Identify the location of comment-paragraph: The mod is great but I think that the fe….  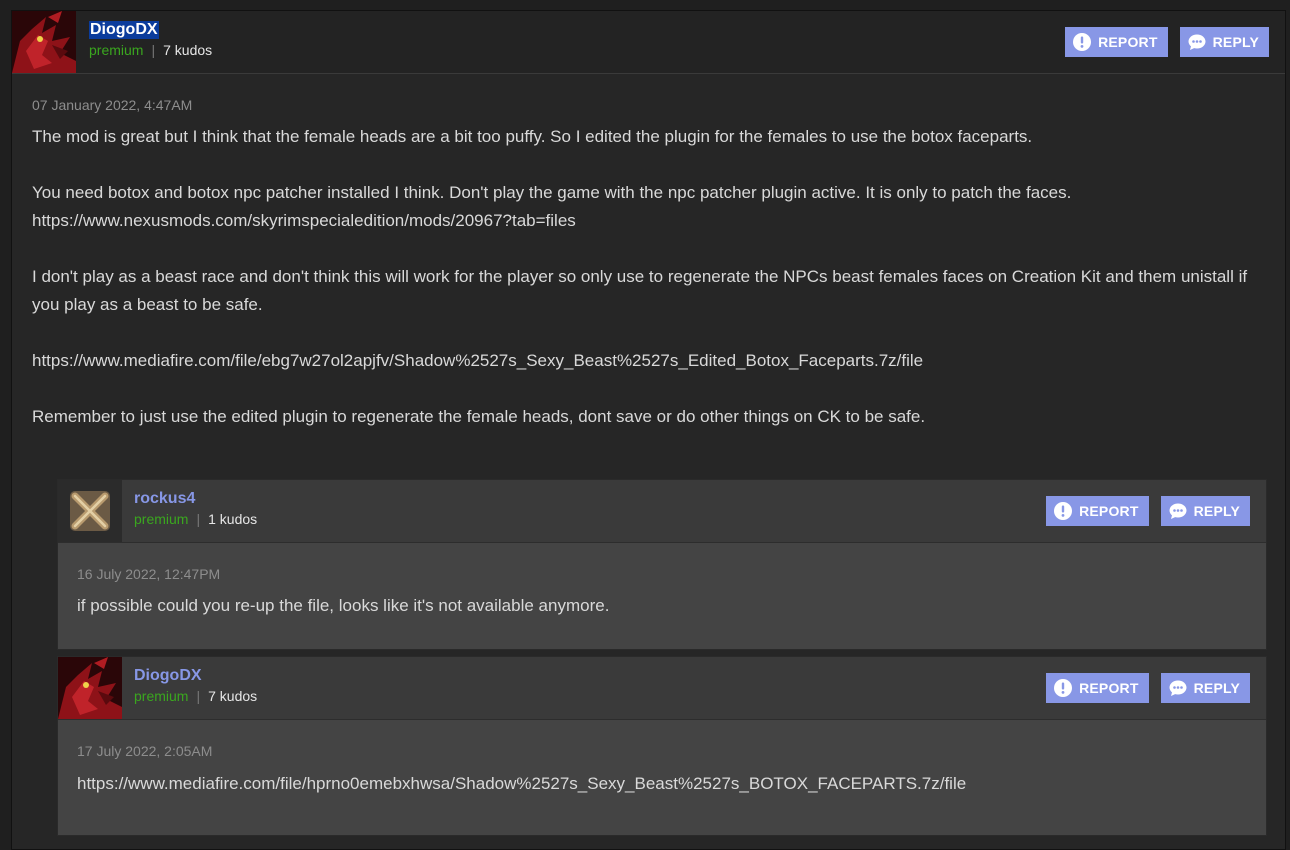
(532, 136).